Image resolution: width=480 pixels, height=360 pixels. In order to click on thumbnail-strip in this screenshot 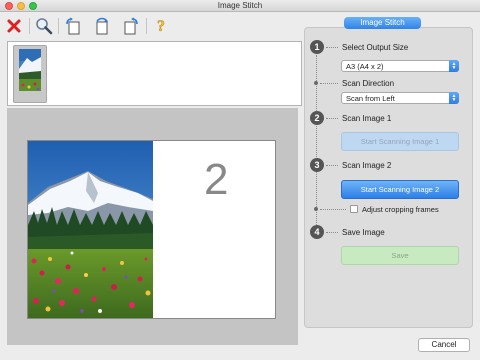, I will do `click(154, 73)`.